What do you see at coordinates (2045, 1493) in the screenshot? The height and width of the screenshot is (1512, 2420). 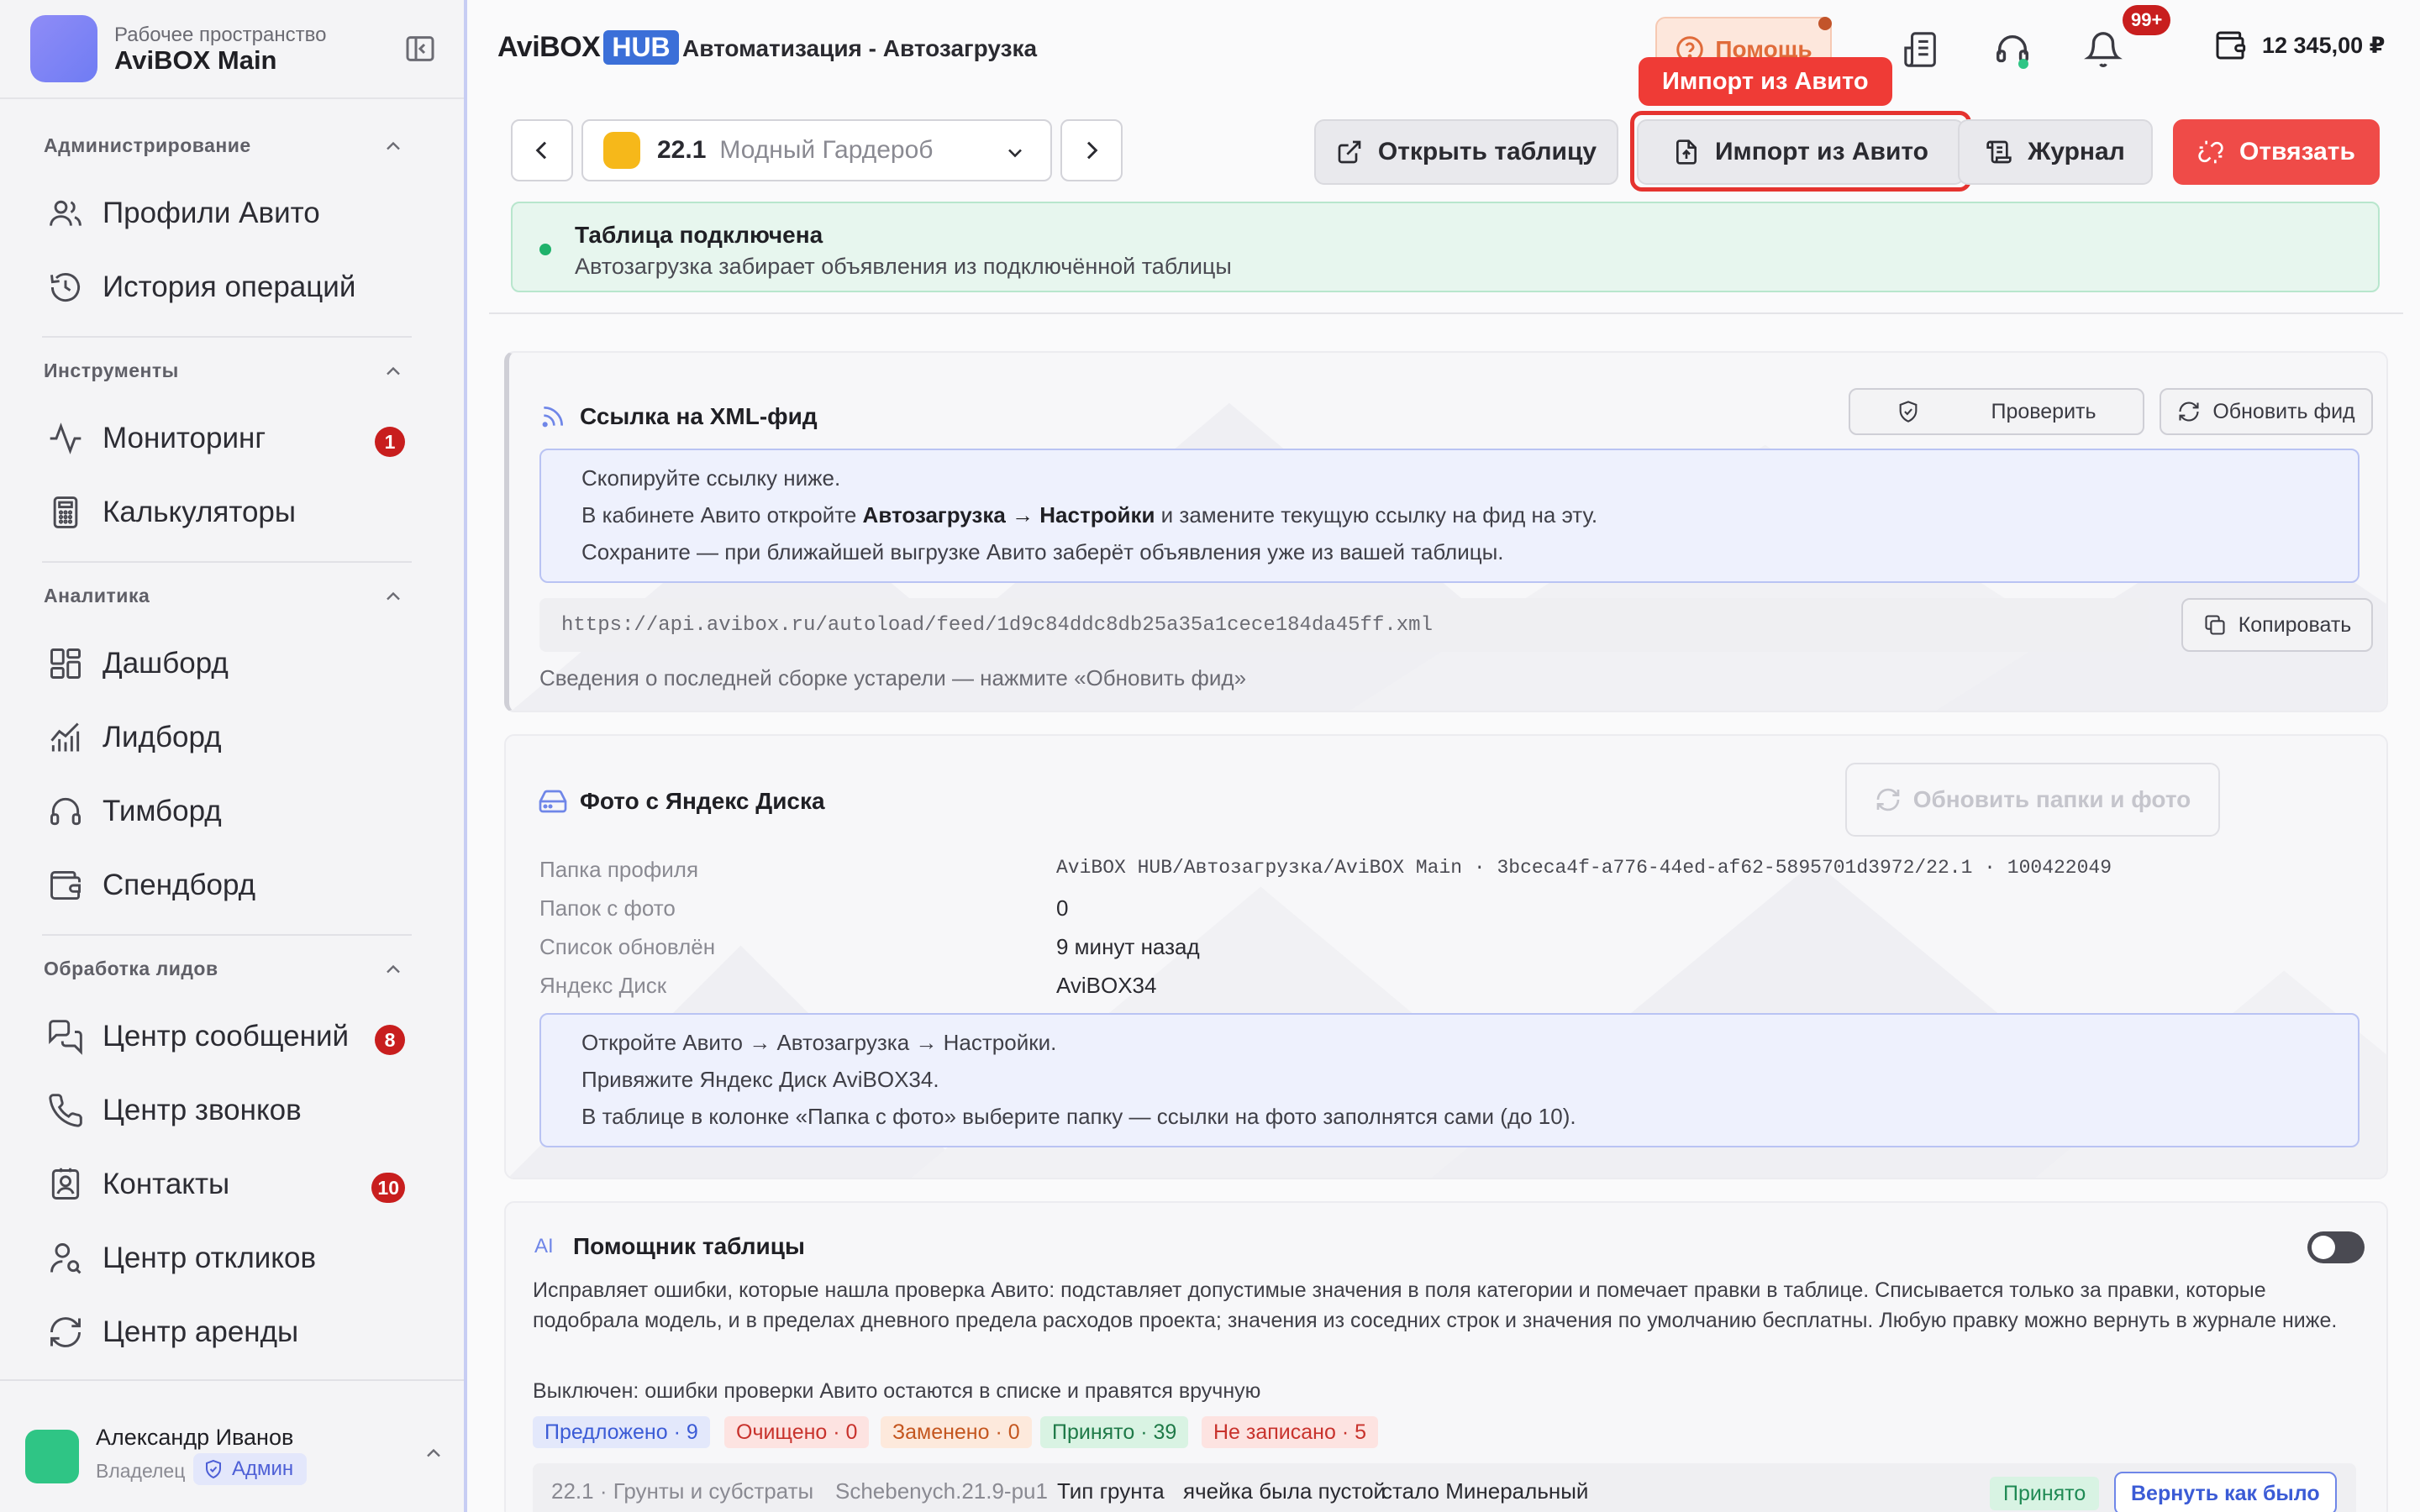 I see `row-status-badge: Принято` at bounding box center [2045, 1493].